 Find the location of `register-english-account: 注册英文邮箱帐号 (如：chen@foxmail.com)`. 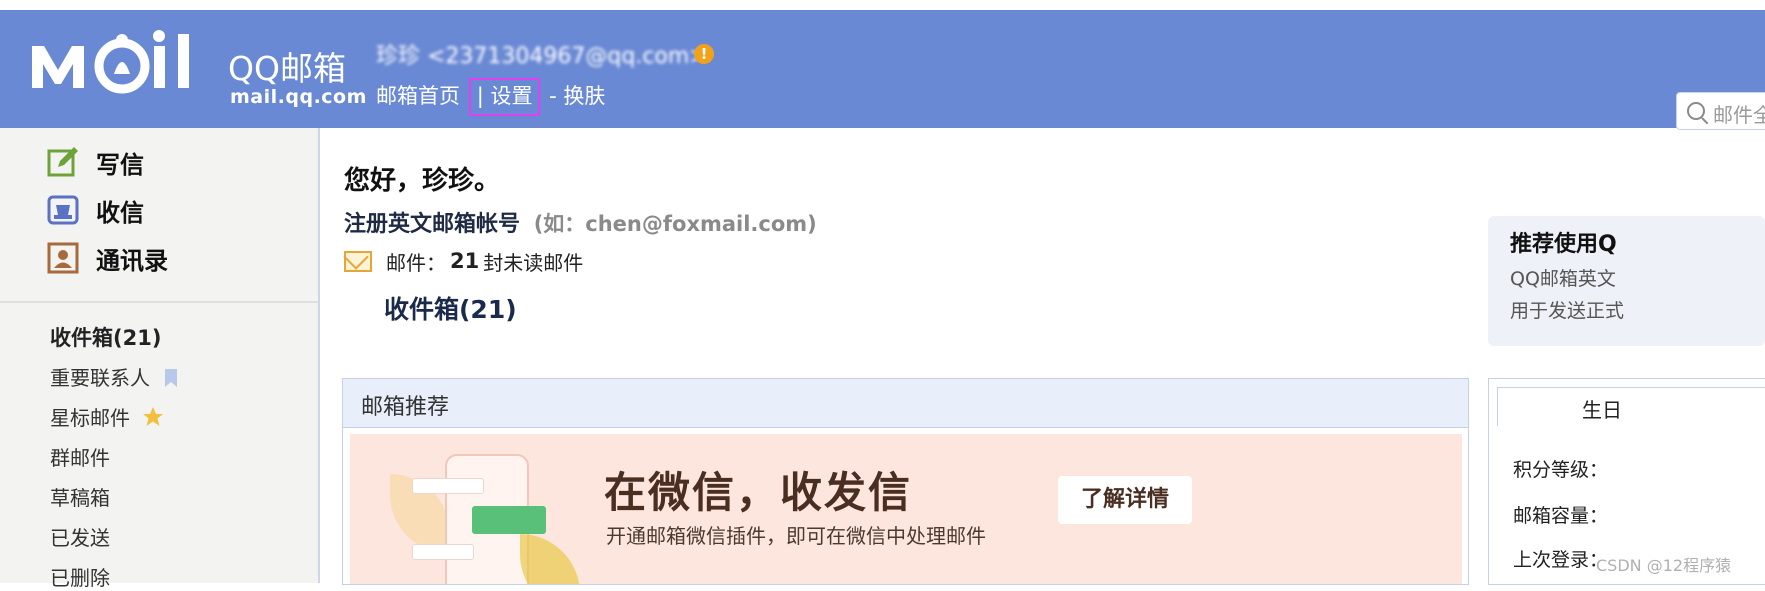

register-english-account: 注册英文邮箱帐号 (如：chen@foxmail.com) is located at coordinates (580, 222).